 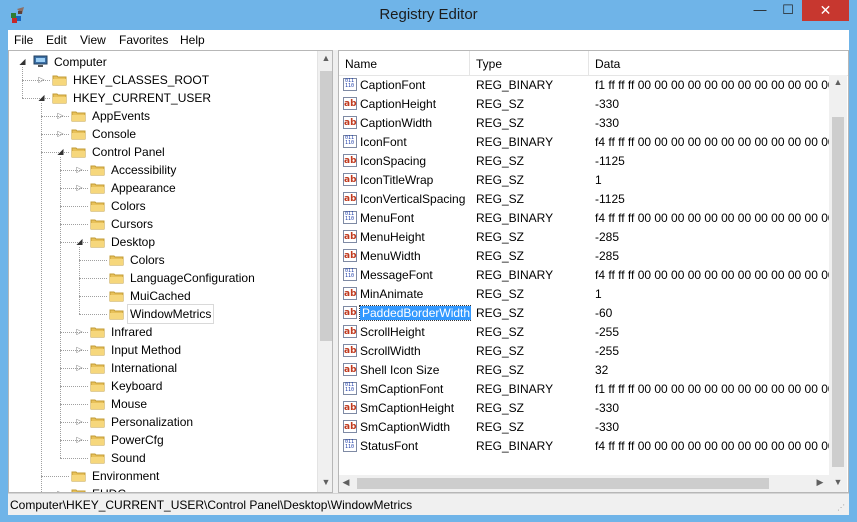 What do you see at coordinates (407, 104) in the screenshot?
I see `value-name-cell: CaptionHeight` at bounding box center [407, 104].